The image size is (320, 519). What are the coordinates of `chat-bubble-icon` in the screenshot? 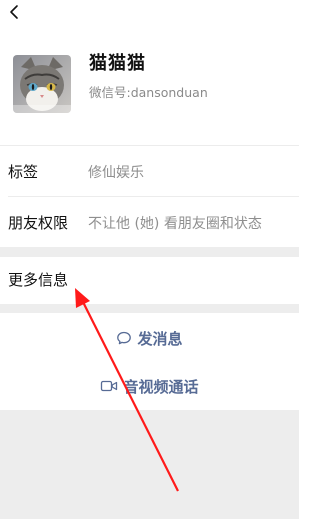 It's located at (124, 338).